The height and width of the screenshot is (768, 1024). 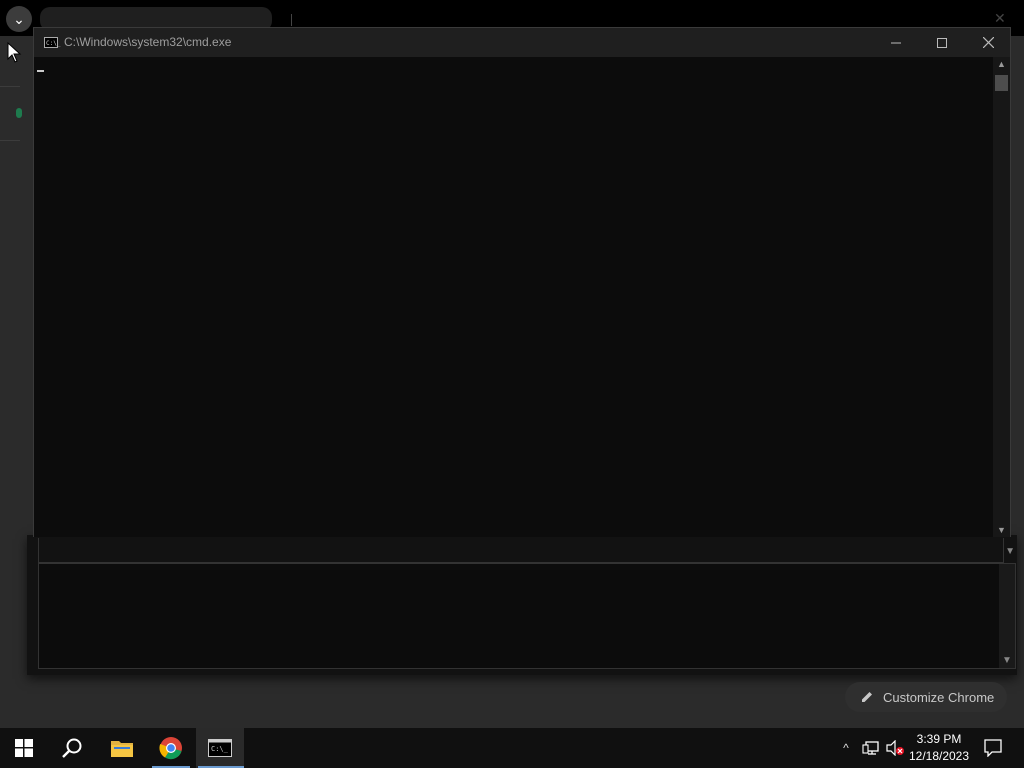 I want to click on pencil-icon, so click(x=867, y=697).